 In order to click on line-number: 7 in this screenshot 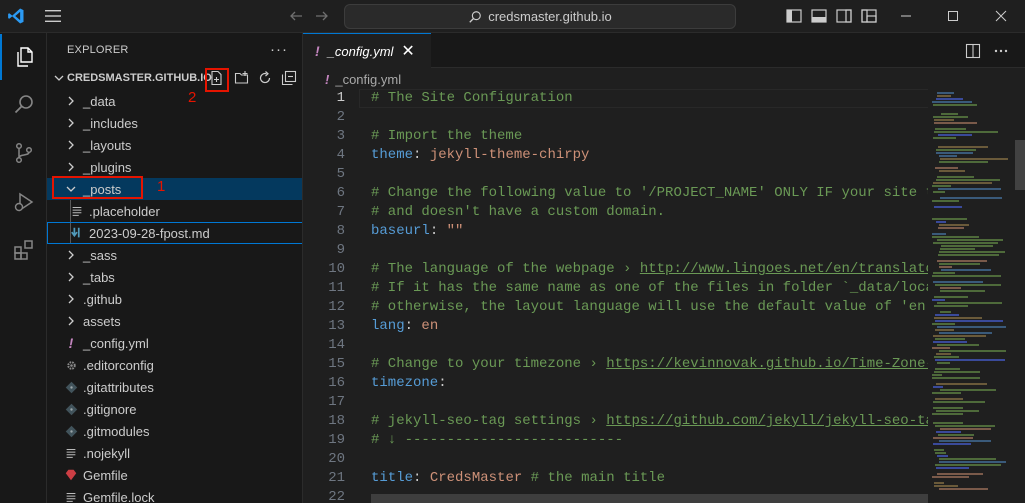, I will do `click(340, 212)`.